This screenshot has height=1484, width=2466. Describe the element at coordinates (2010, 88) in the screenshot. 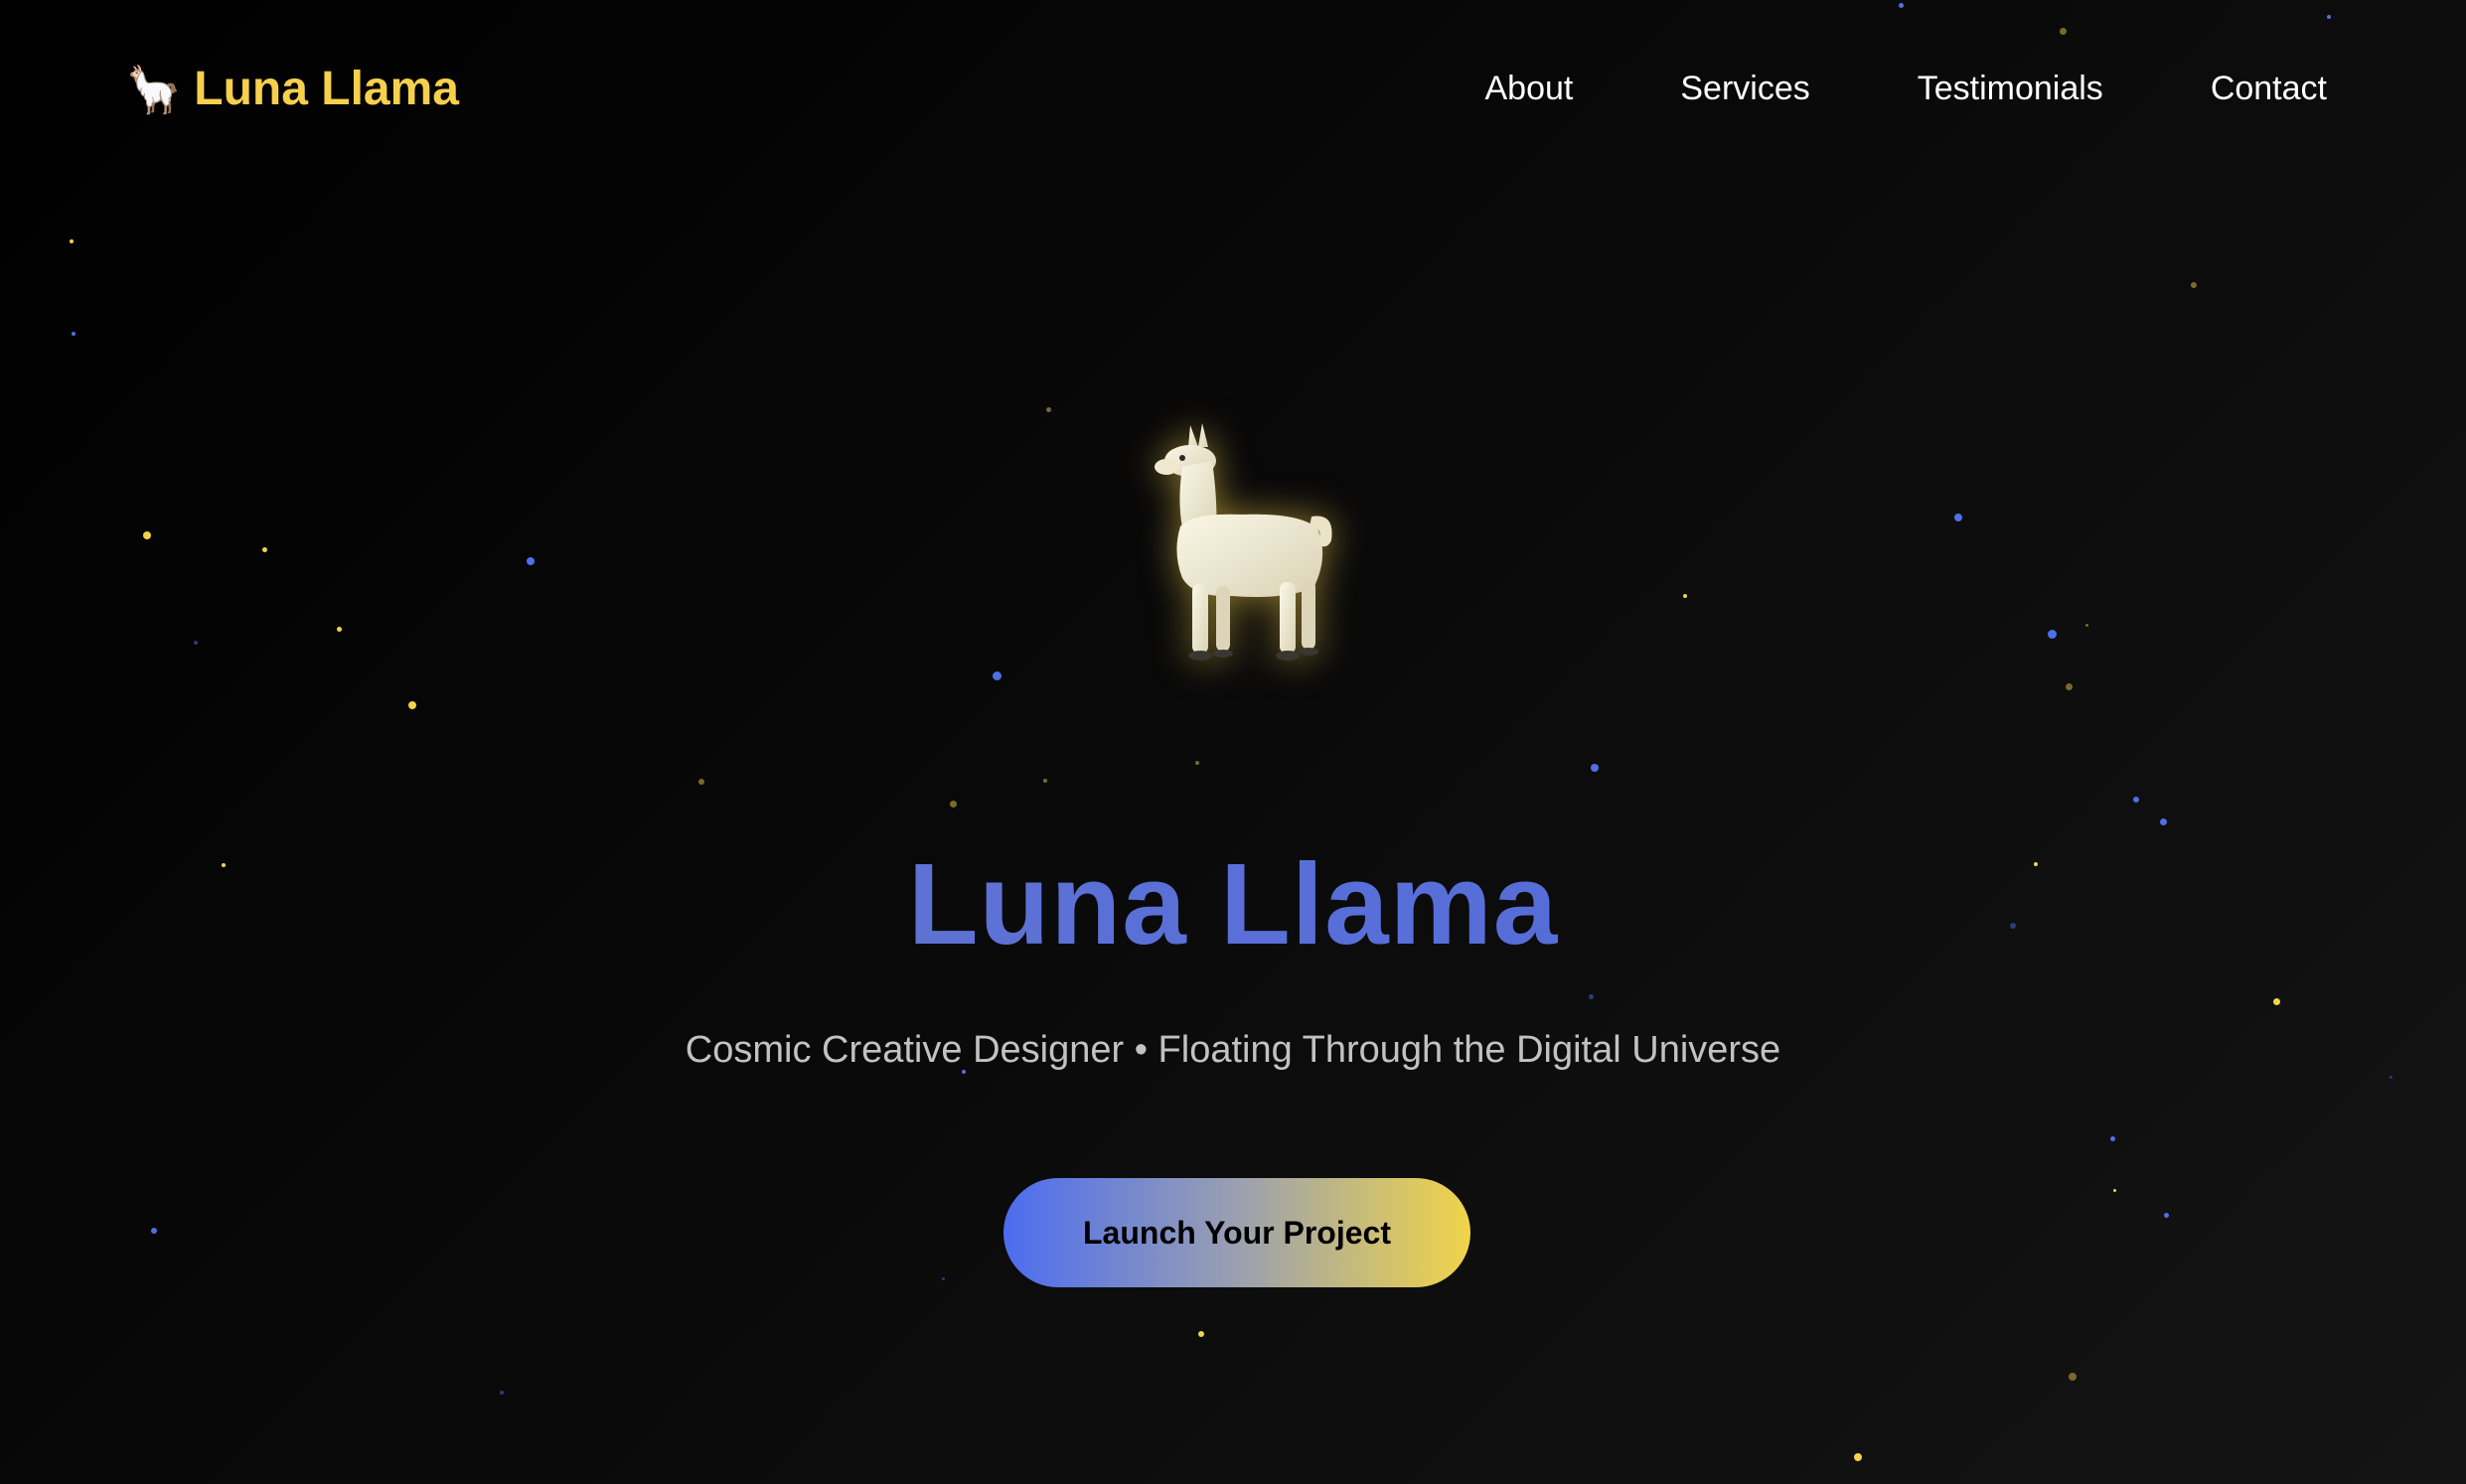

I see `nav-link-testimonials: Testimonials` at that location.